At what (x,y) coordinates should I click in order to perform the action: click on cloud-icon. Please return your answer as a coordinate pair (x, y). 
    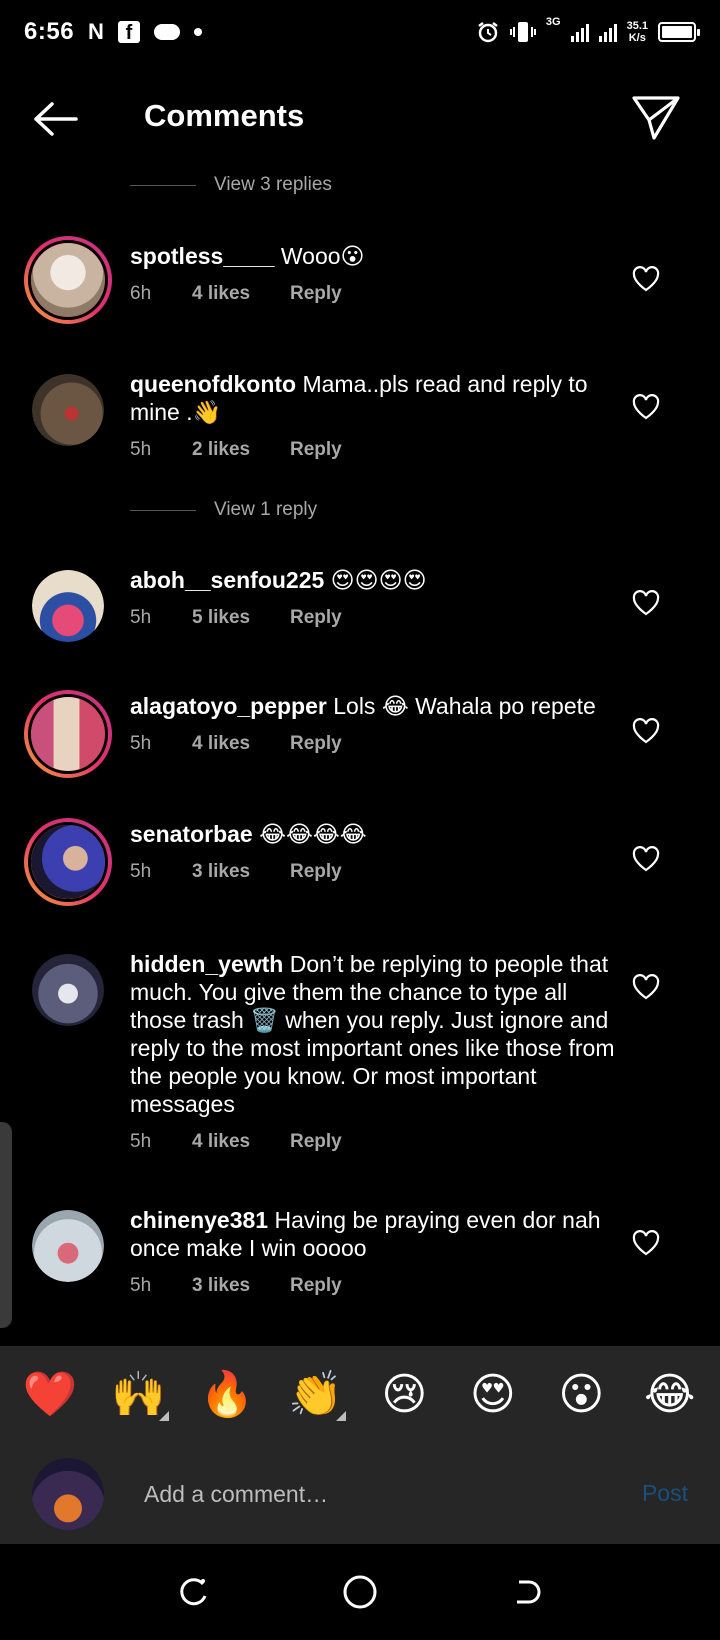
    Looking at the image, I should click on (166, 32).